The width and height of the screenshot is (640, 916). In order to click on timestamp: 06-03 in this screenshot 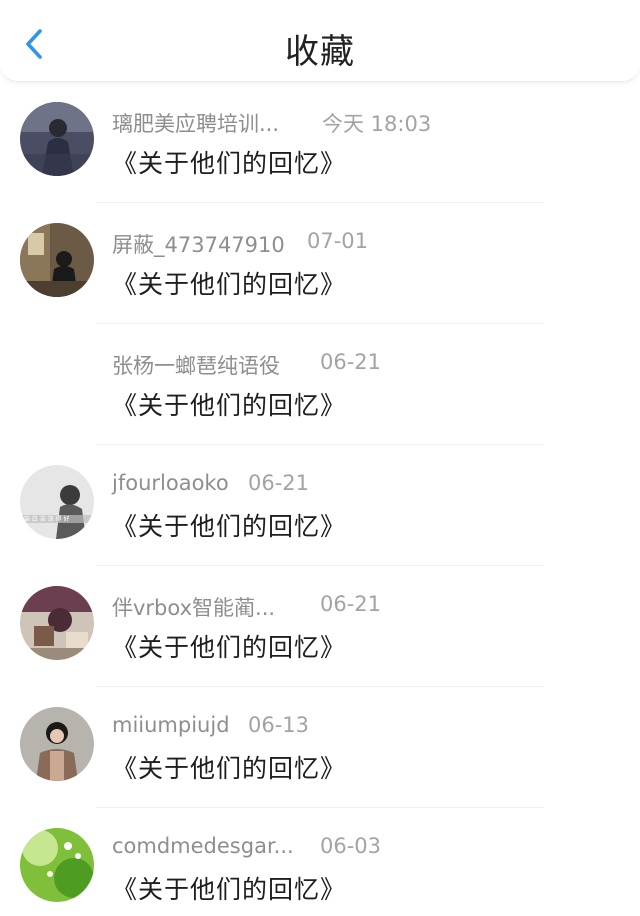, I will do `click(351, 846)`.